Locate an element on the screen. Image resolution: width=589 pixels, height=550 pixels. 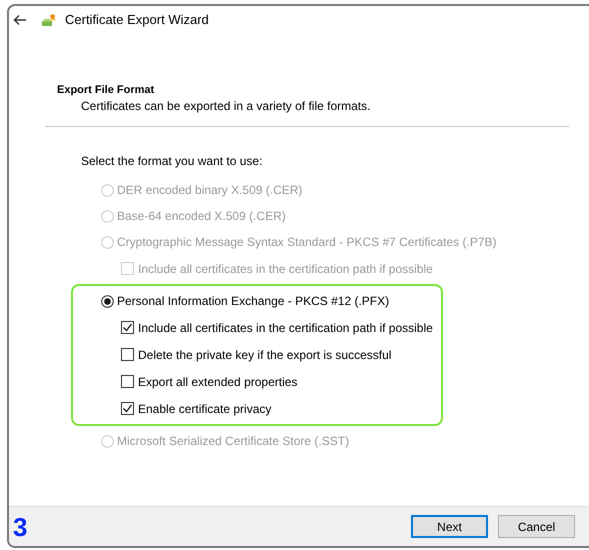
page-heading: Export File Format is located at coordinates (106, 90).